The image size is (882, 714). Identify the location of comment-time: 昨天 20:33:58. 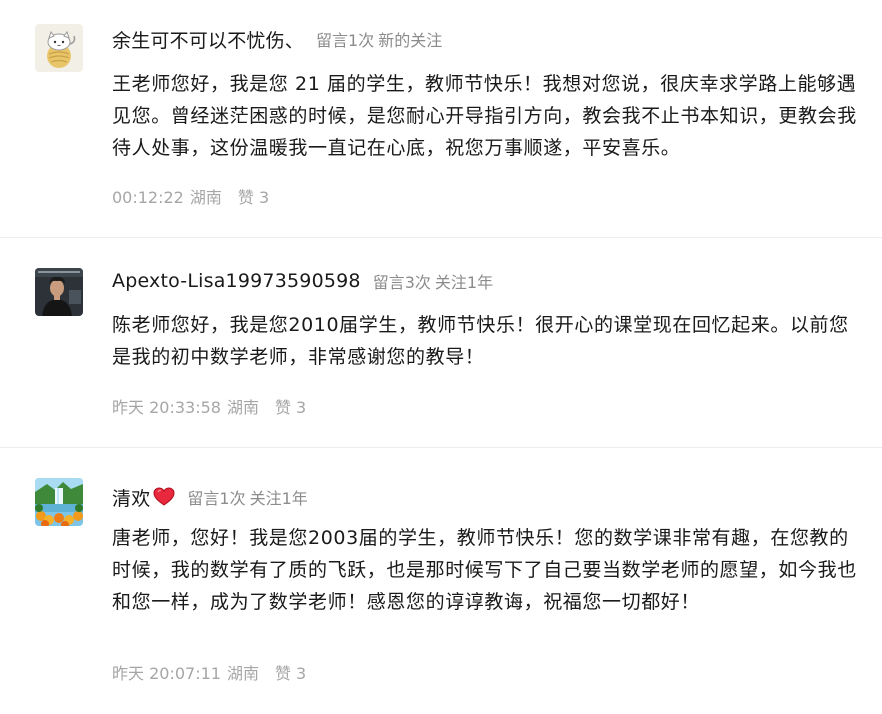
(166, 407).